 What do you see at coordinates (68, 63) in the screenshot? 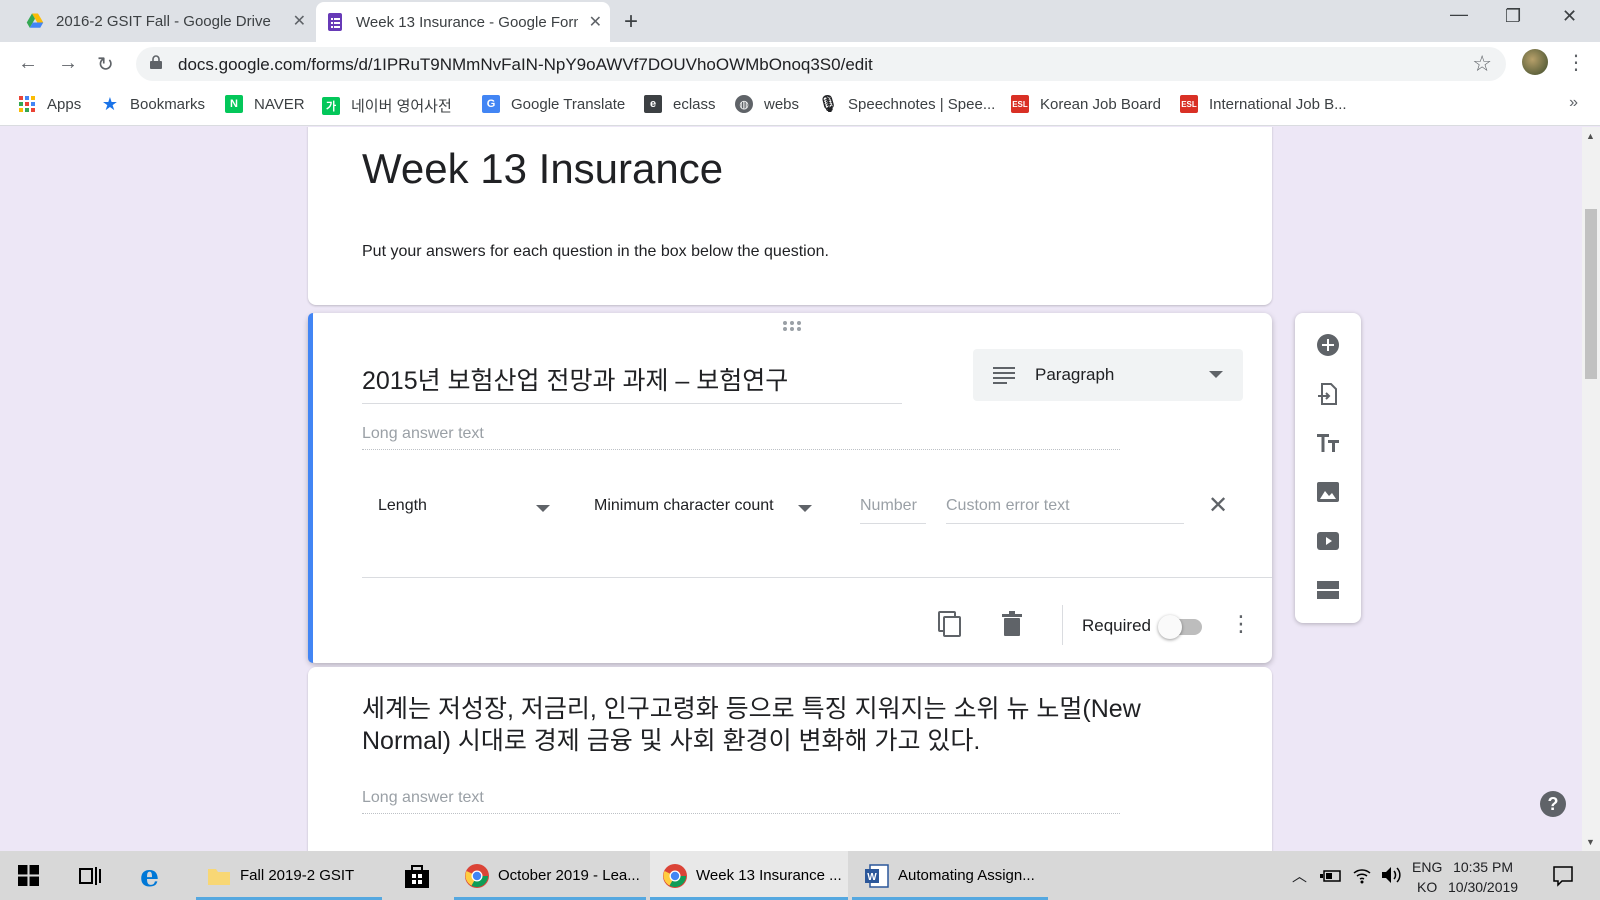
I see `forward-icon: →` at bounding box center [68, 63].